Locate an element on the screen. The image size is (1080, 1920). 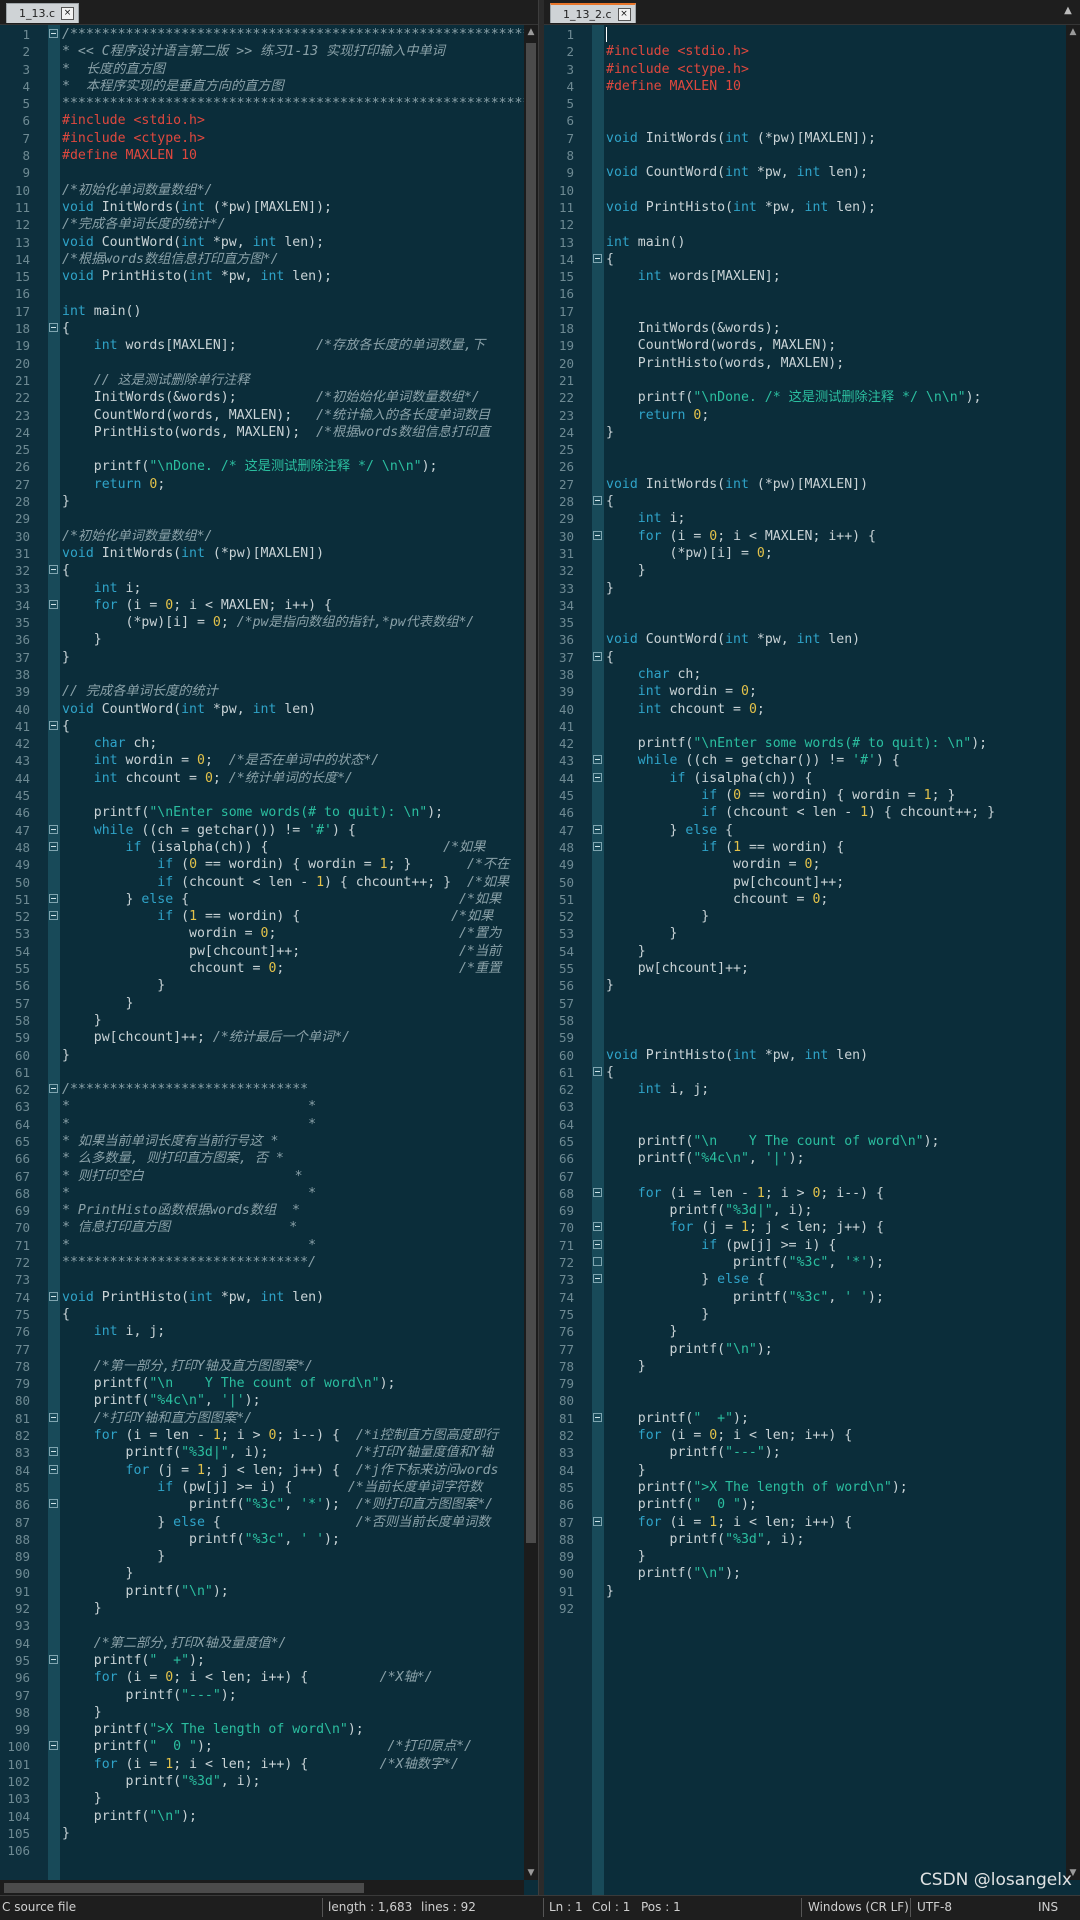
code-line: 60 void PrintHisto(int *pw, int len) is located at coordinates (812, 1055).